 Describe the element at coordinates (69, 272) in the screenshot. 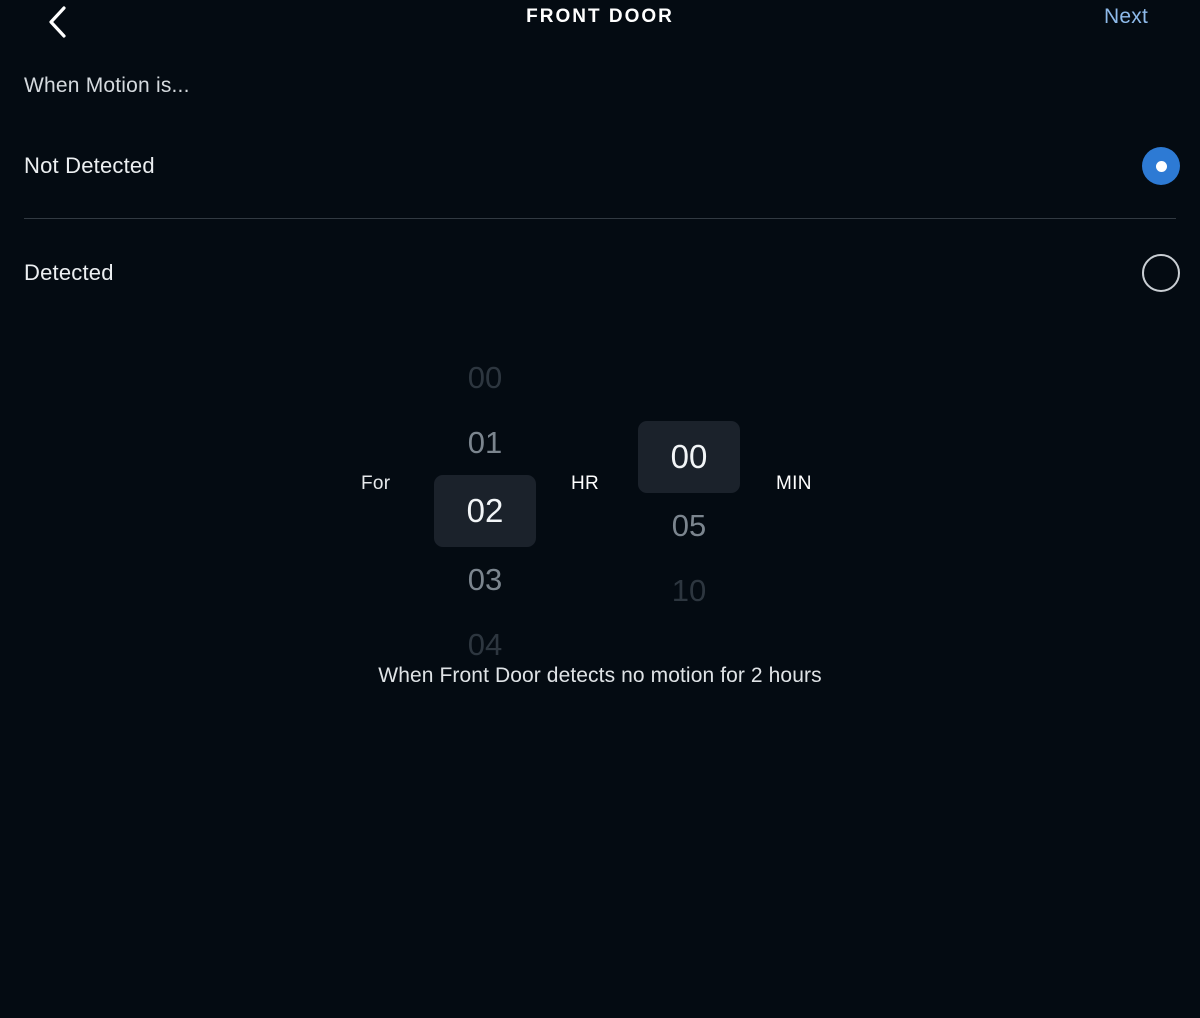

I see `option-label: Detected` at that location.